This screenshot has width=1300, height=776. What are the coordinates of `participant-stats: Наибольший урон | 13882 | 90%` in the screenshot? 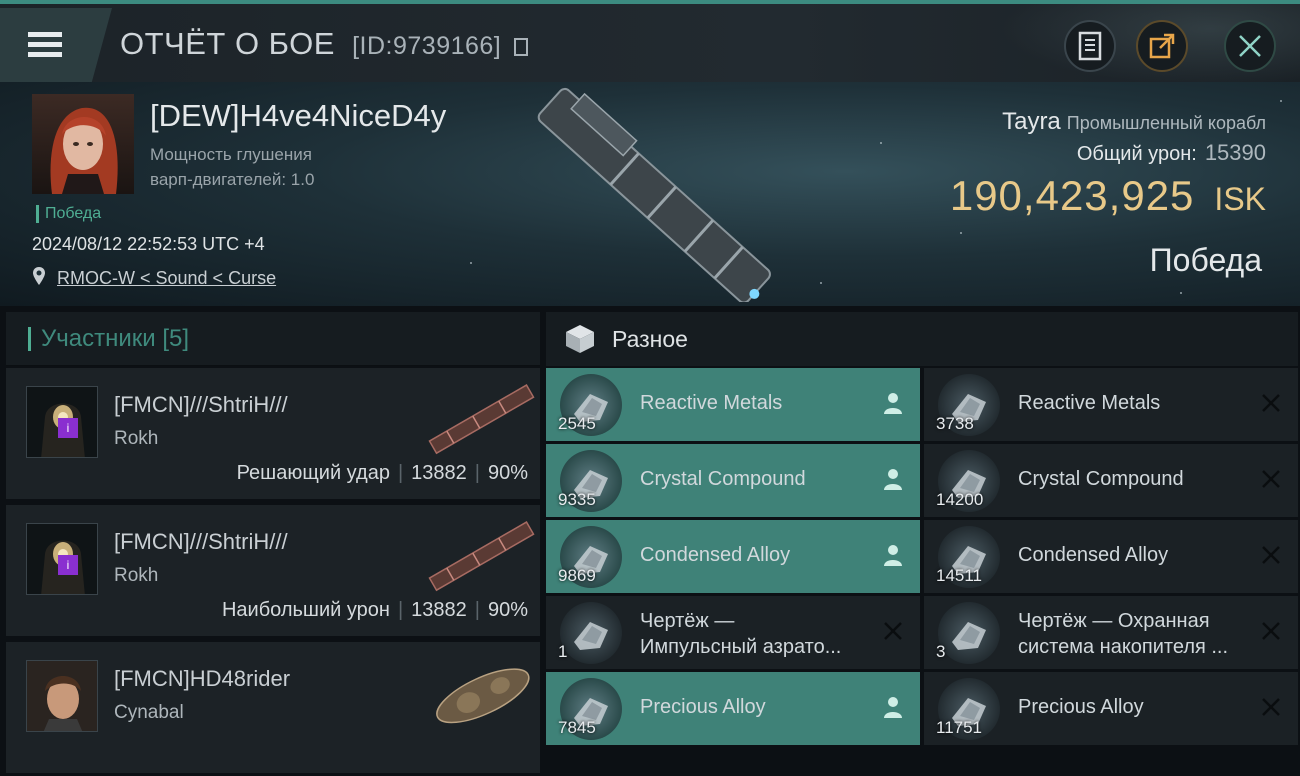 It's located at (375, 610).